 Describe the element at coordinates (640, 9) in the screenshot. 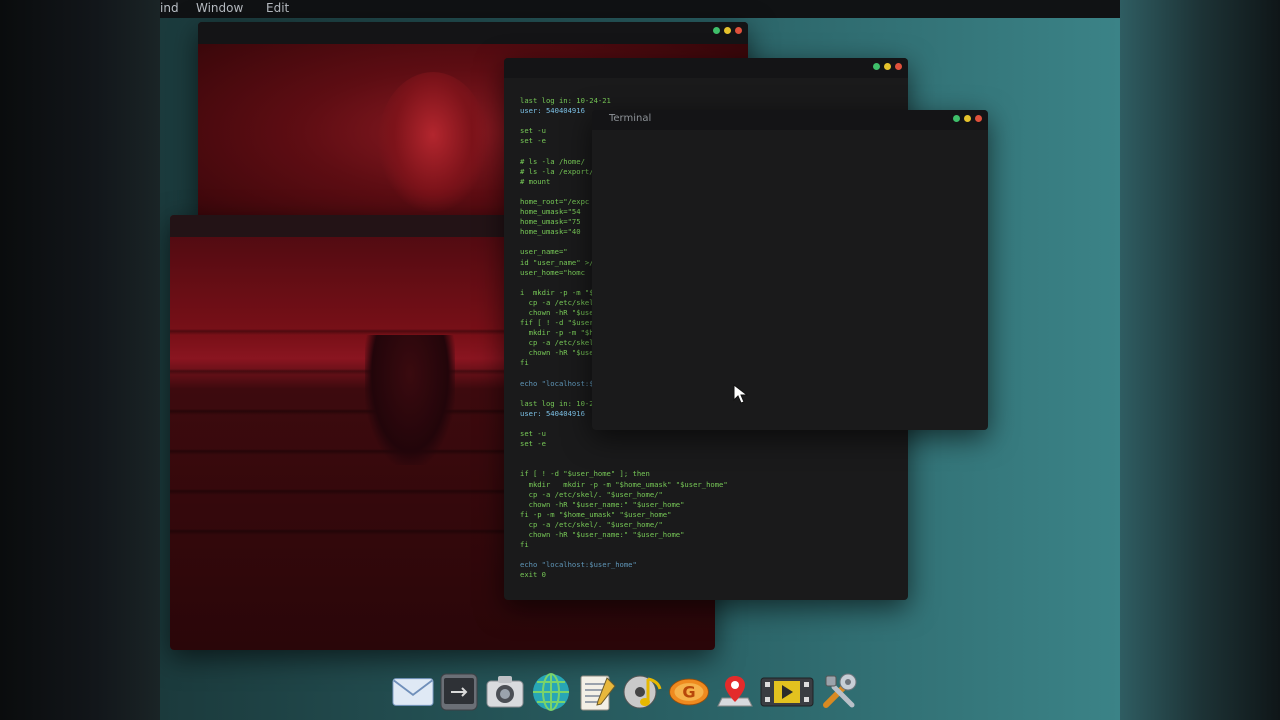

I see `menu-bar: ind Window Edit` at that location.